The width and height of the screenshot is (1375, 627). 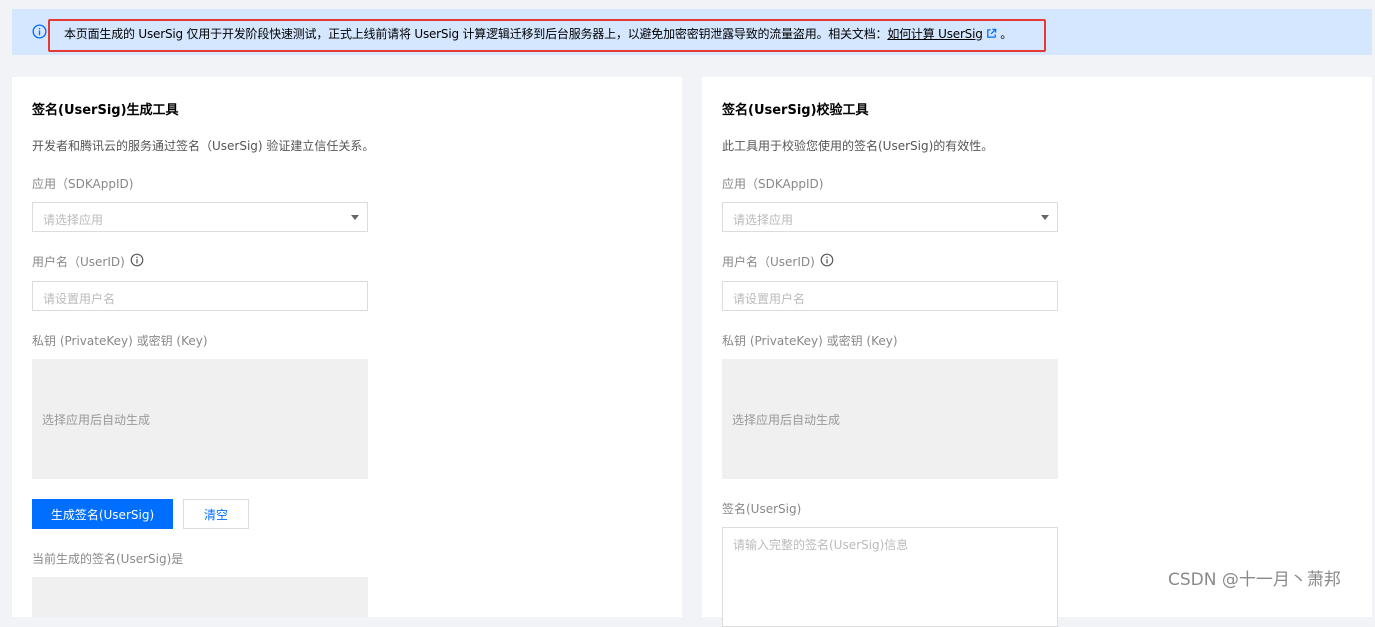 What do you see at coordinates (821, 545) in the screenshot?
I see `sig-placeholder: 请输入完整的签名(UserSig)信息` at bounding box center [821, 545].